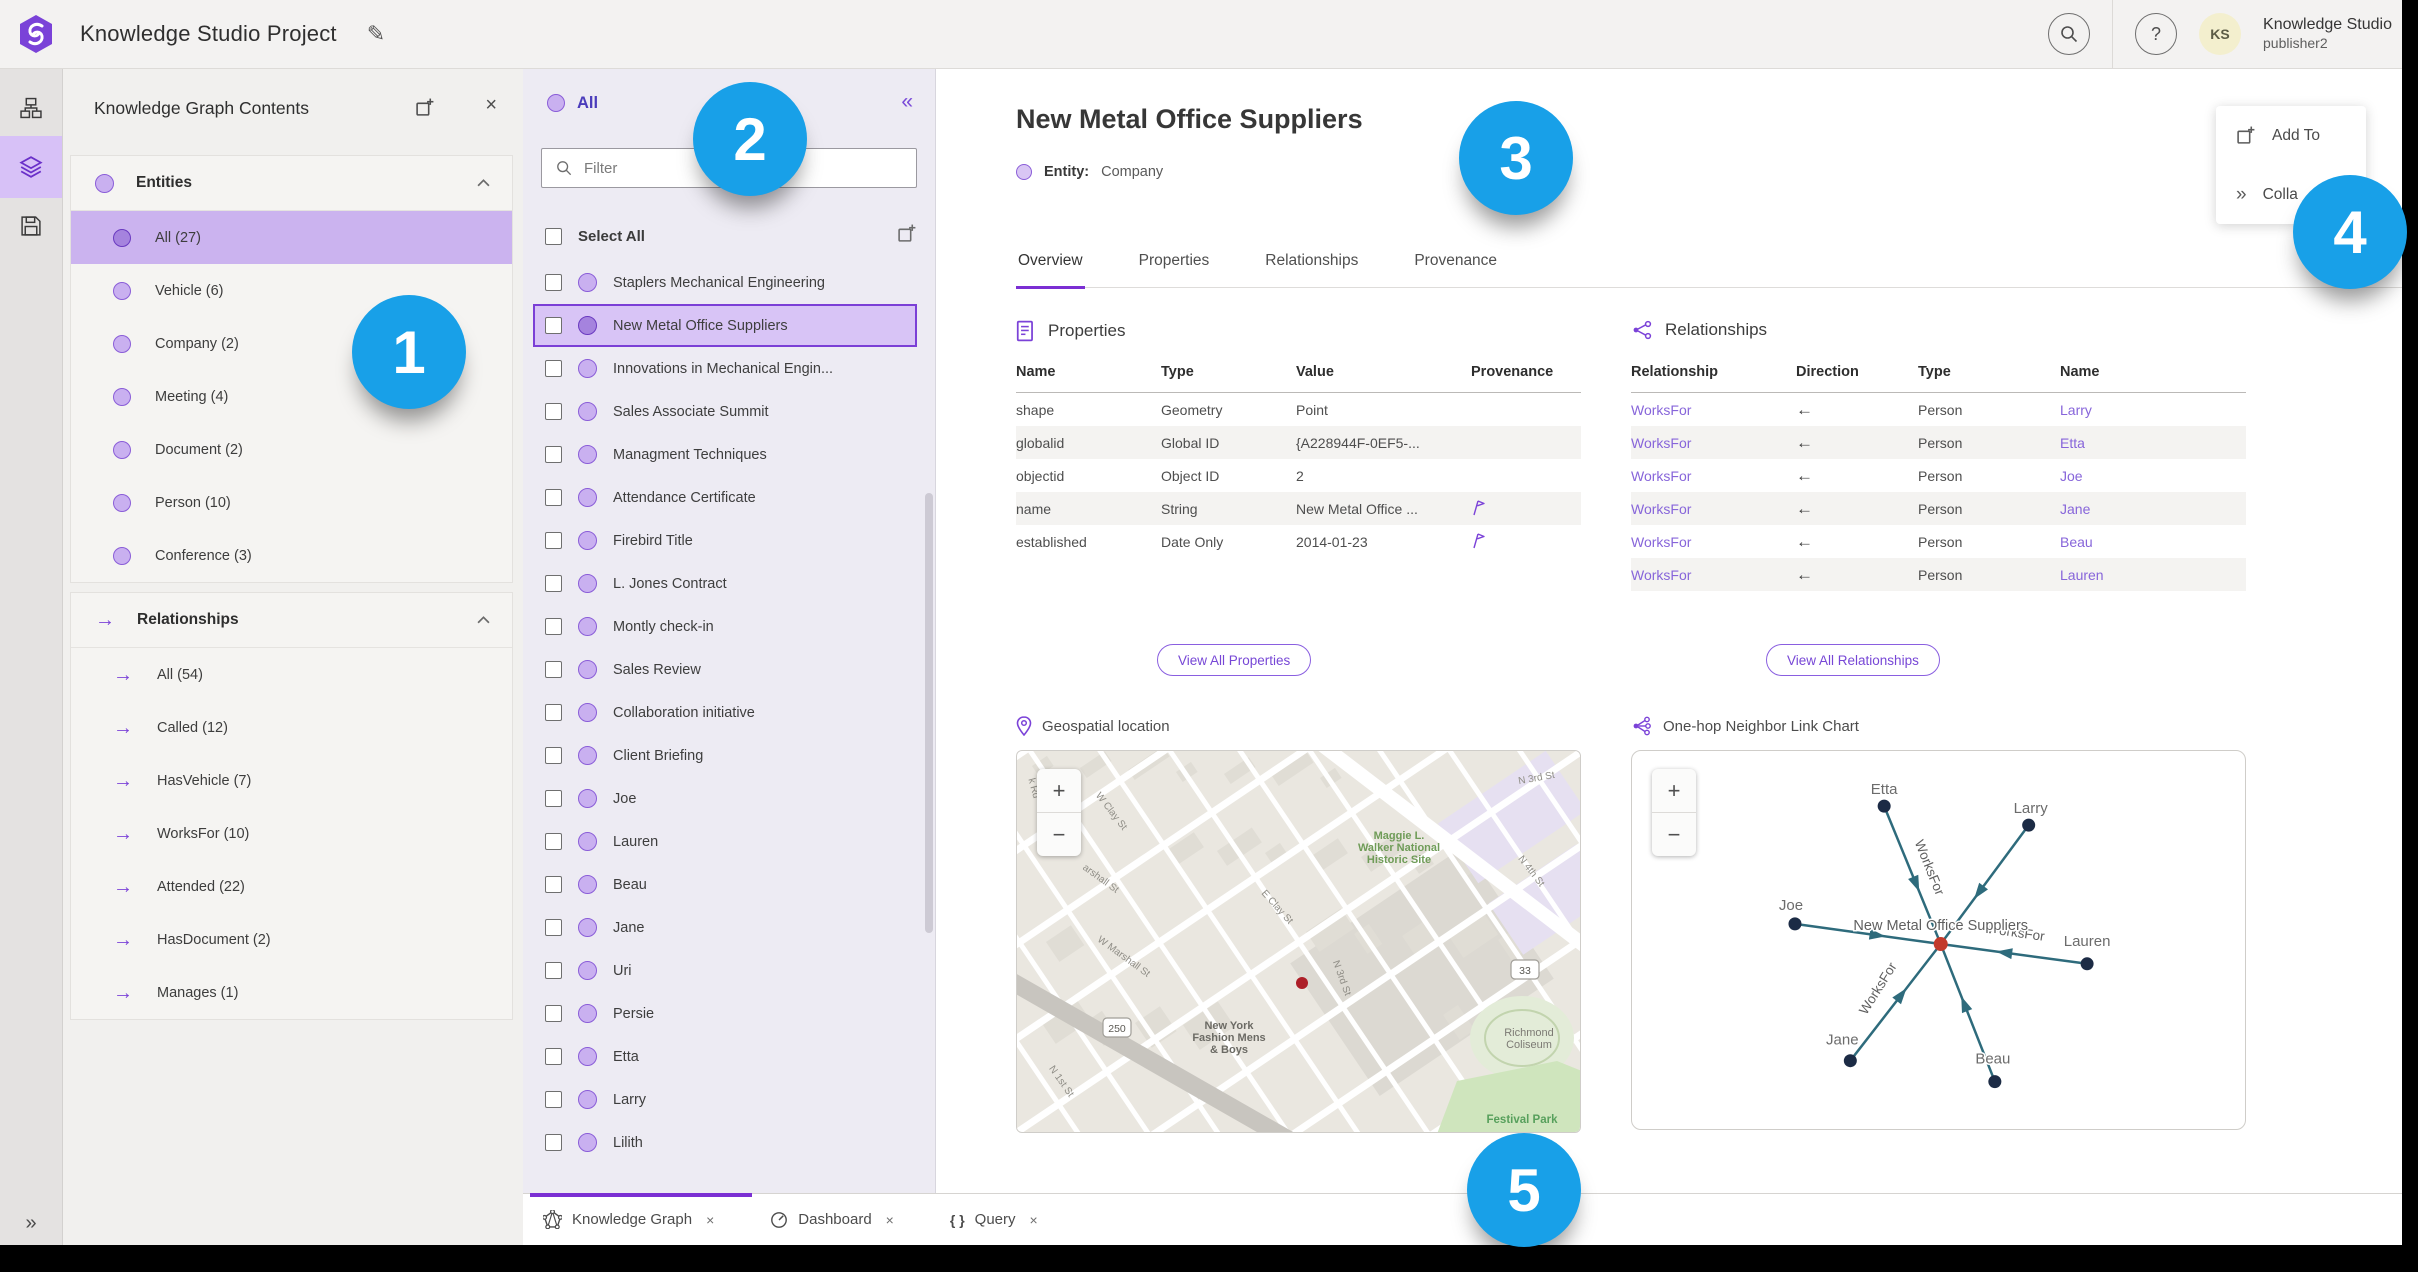 This screenshot has width=2418, height=1272. I want to click on list-item: Attendance Certificate, so click(723, 497).